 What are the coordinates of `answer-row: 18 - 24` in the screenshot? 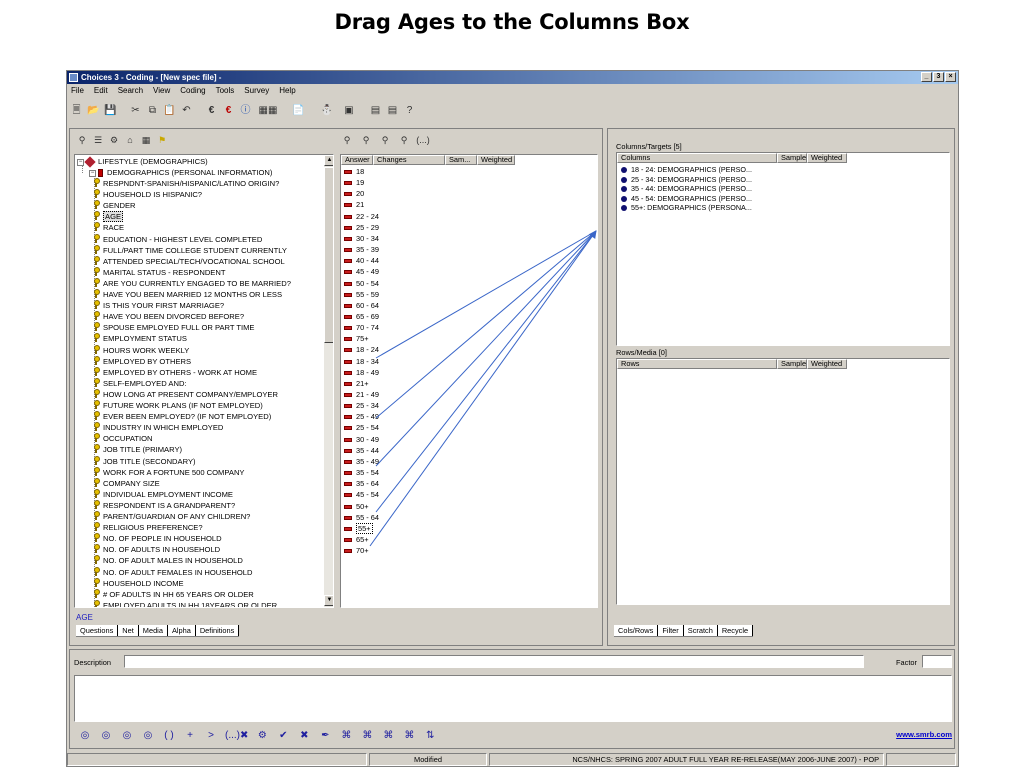 It's located at (361, 349).